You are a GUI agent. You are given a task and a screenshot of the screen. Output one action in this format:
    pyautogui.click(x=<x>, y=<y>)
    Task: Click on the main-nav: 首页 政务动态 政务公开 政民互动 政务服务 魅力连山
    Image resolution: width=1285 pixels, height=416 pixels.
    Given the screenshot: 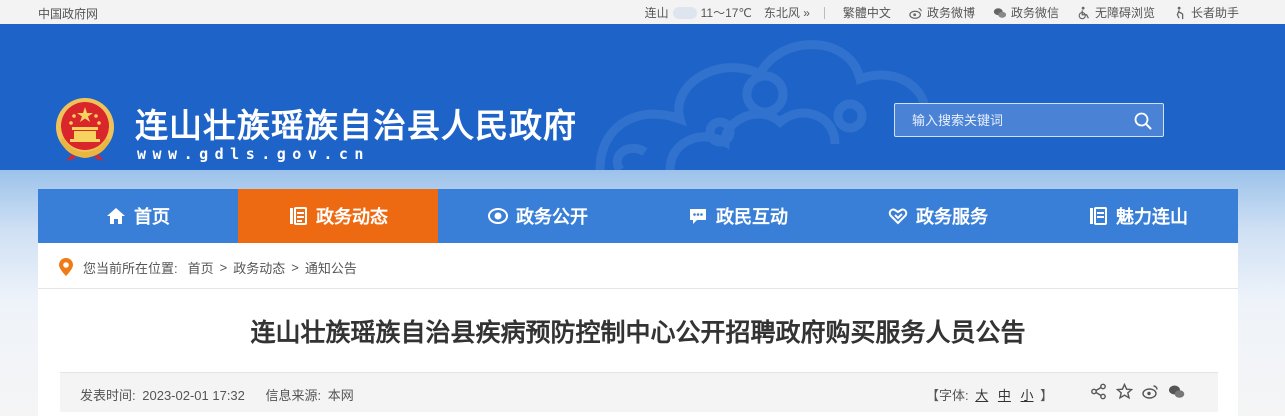 What is the action you would take?
    pyautogui.click(x=638, y=216)
    